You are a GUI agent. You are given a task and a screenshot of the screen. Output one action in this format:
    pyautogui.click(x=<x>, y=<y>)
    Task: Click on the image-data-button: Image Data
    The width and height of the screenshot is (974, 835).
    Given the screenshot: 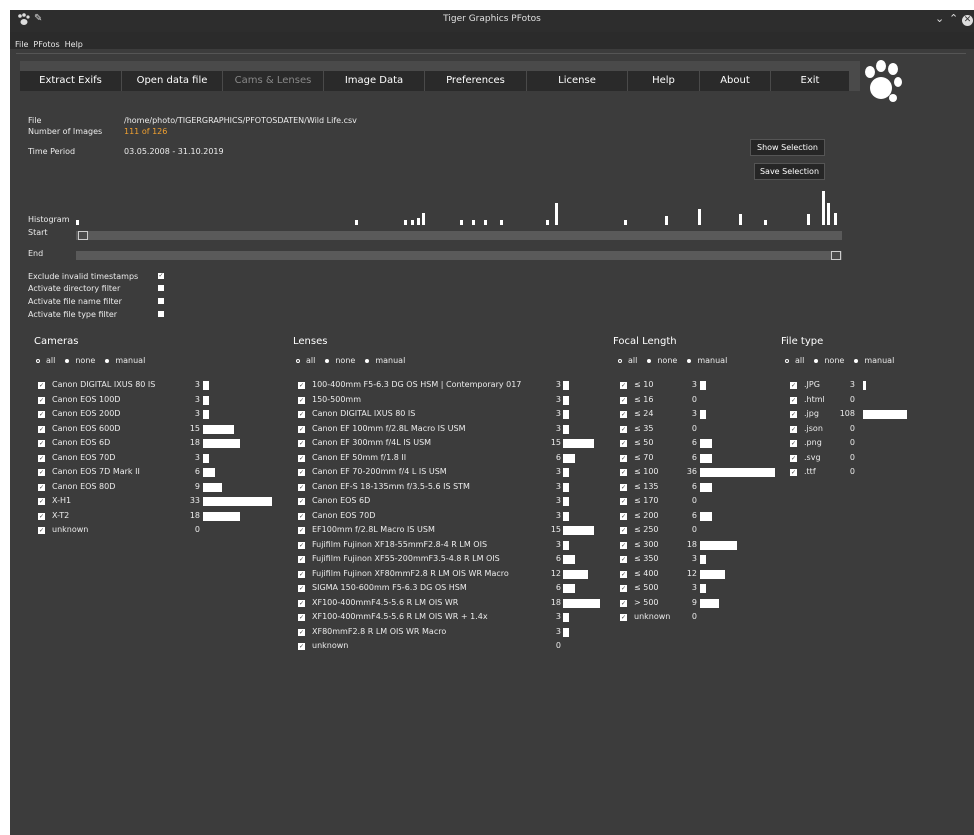 What is the action you would take?
    pyautogui.click(x=374, y=81)
    